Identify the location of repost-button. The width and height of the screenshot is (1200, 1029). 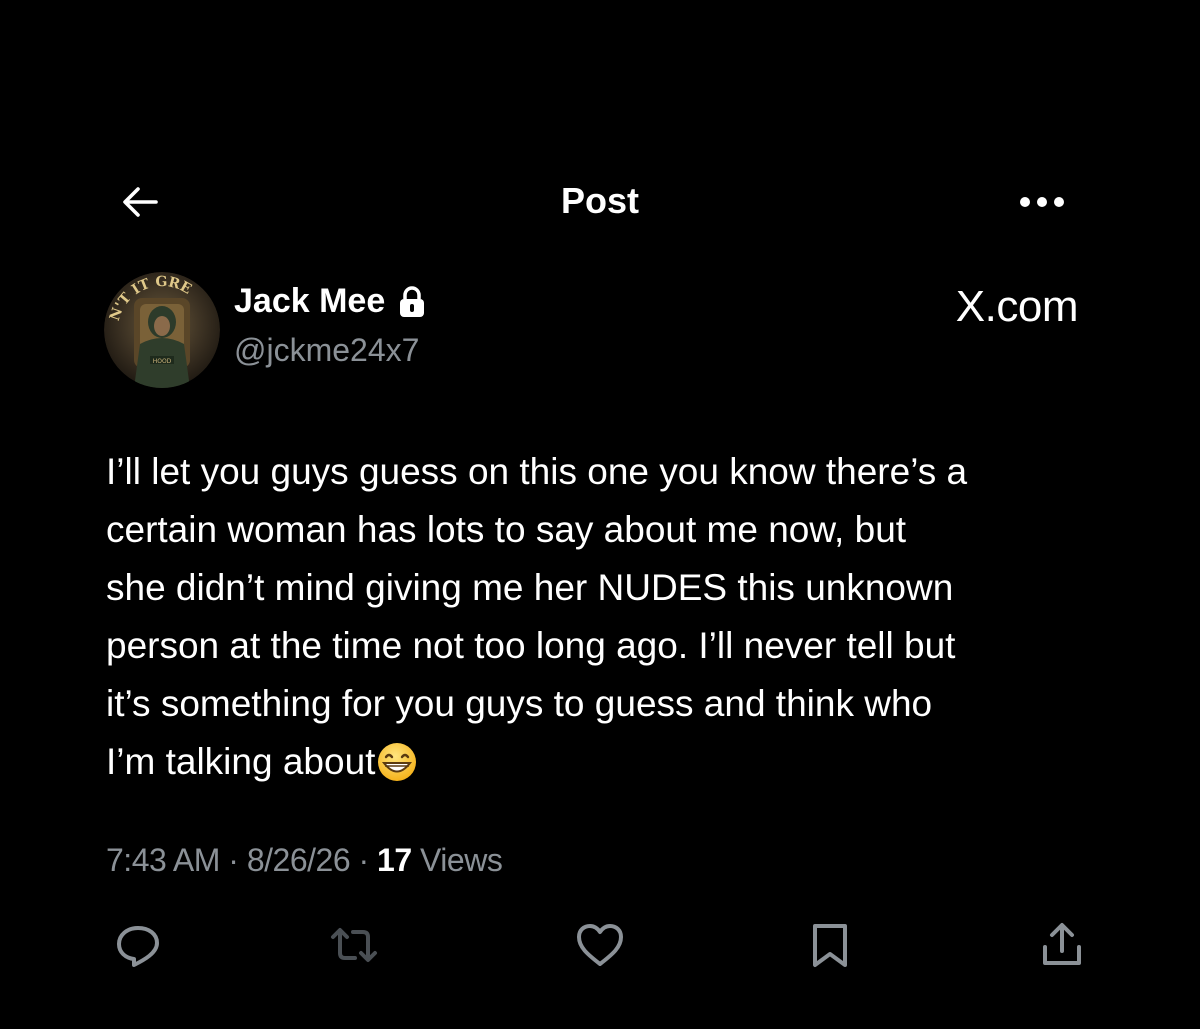
(354, 945).